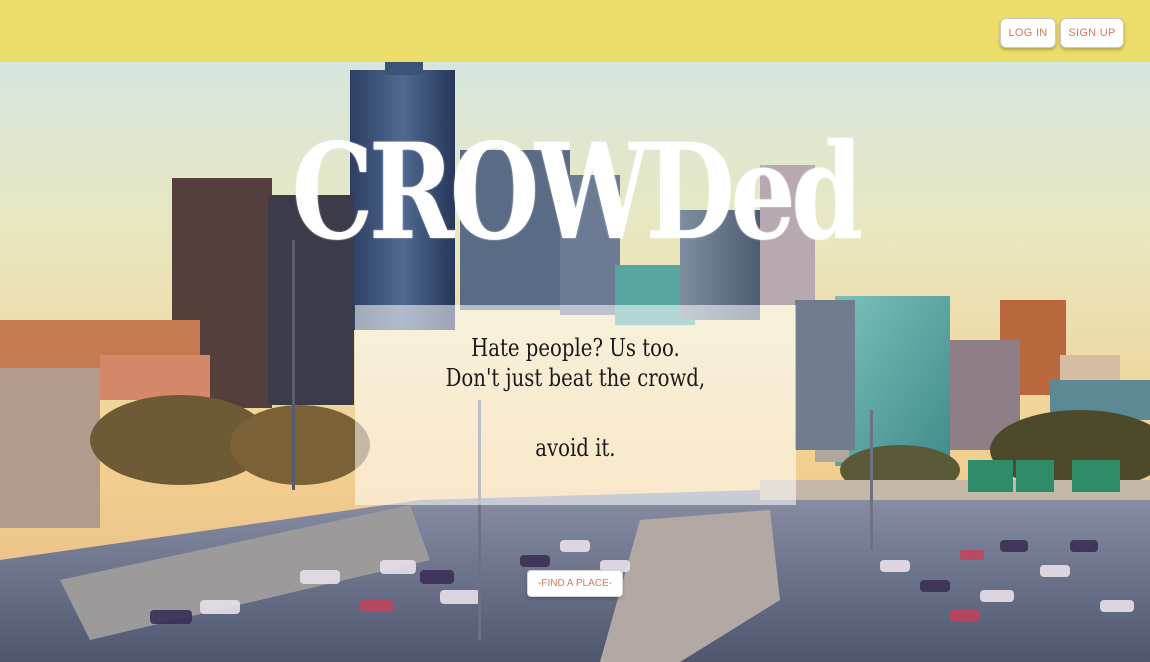 Image resolution: width=1150 pixels, height=662 pixels. I want to click on auth-actions: LOG IN SIGN UP, so click(1062, 33).